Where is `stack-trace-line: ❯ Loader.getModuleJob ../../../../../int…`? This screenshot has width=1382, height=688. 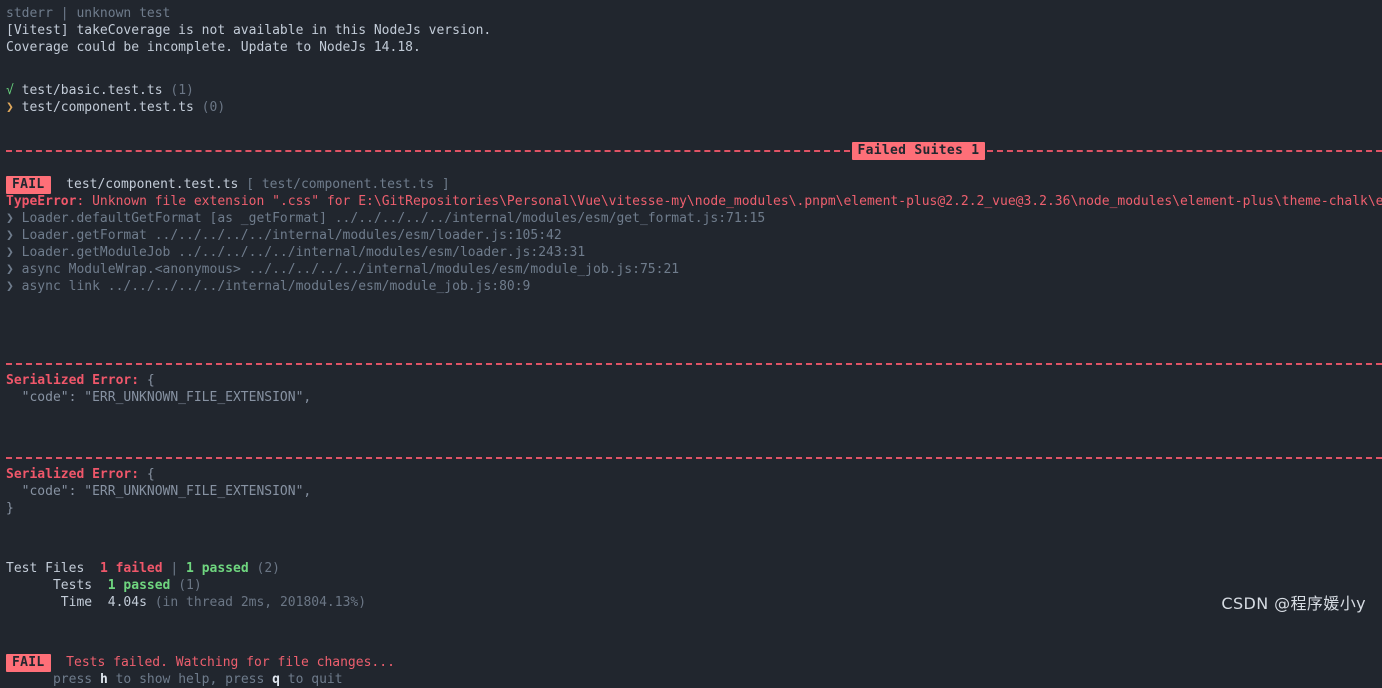 stack-trace-line: ❯ Loader.getModuleJob ../../../../../int… is located at coordinates (296, 252).